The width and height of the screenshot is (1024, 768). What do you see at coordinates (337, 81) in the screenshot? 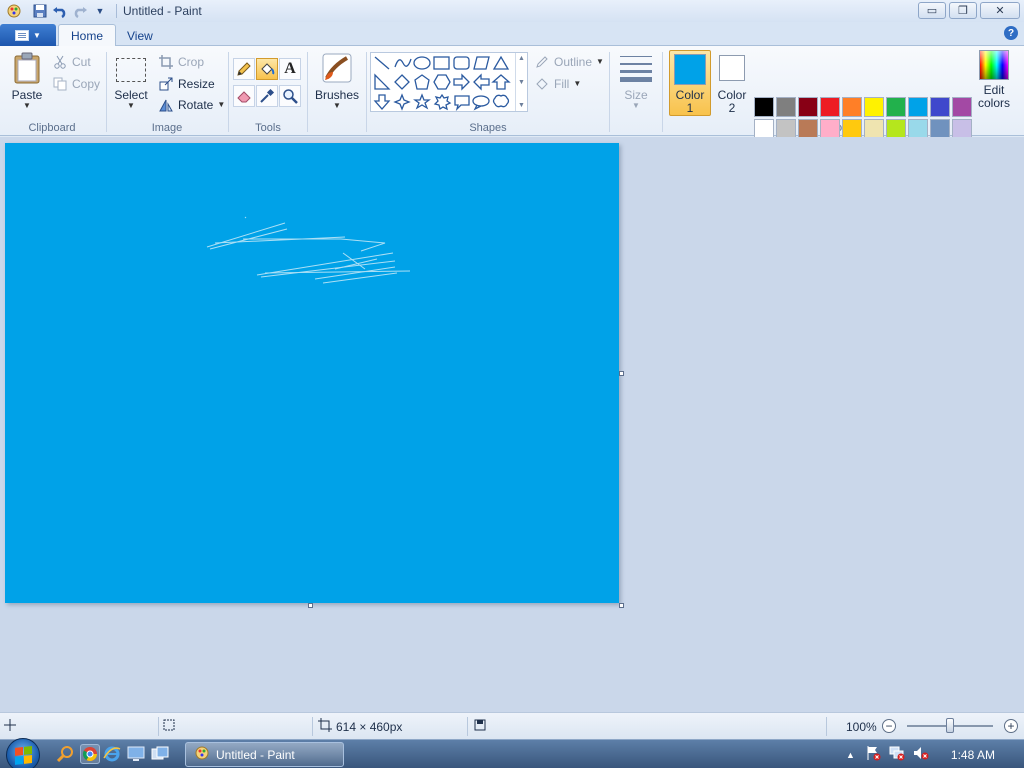
I see `brushes-button: Brushes ▼` at bounding box center [337, 81].